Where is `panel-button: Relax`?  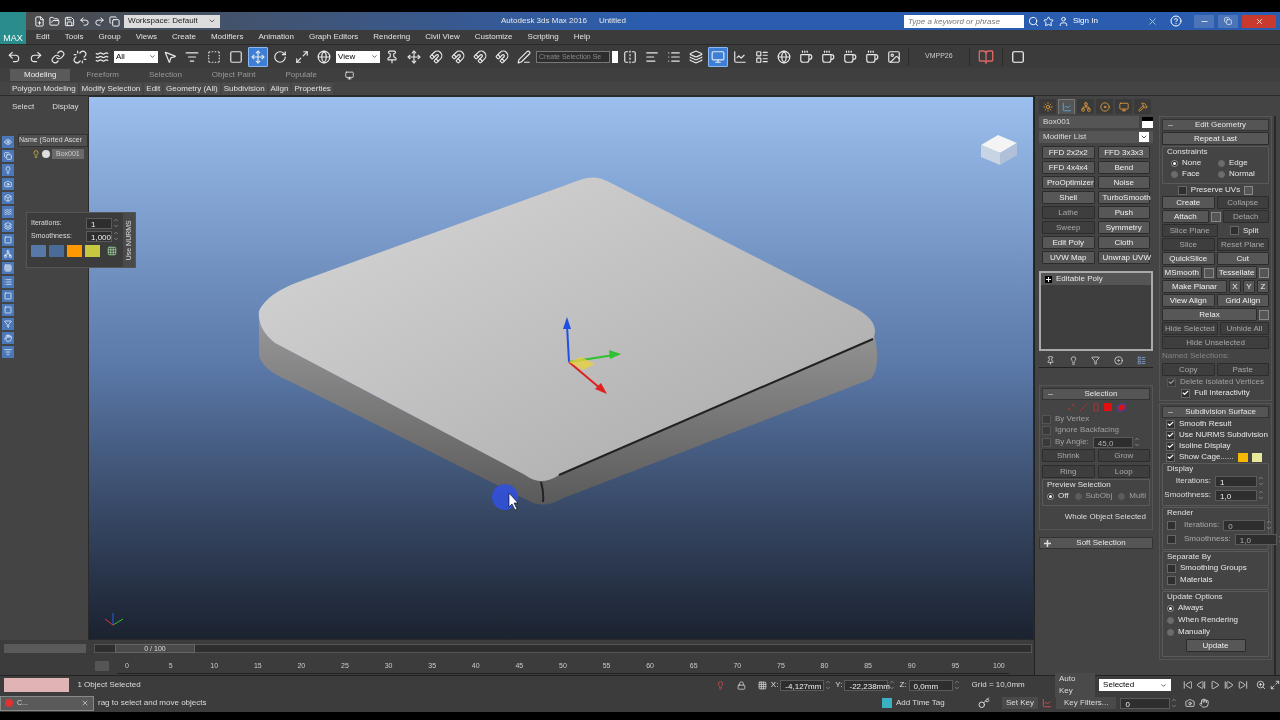 panel-button: Relax is located at coordinates (1209, 314).